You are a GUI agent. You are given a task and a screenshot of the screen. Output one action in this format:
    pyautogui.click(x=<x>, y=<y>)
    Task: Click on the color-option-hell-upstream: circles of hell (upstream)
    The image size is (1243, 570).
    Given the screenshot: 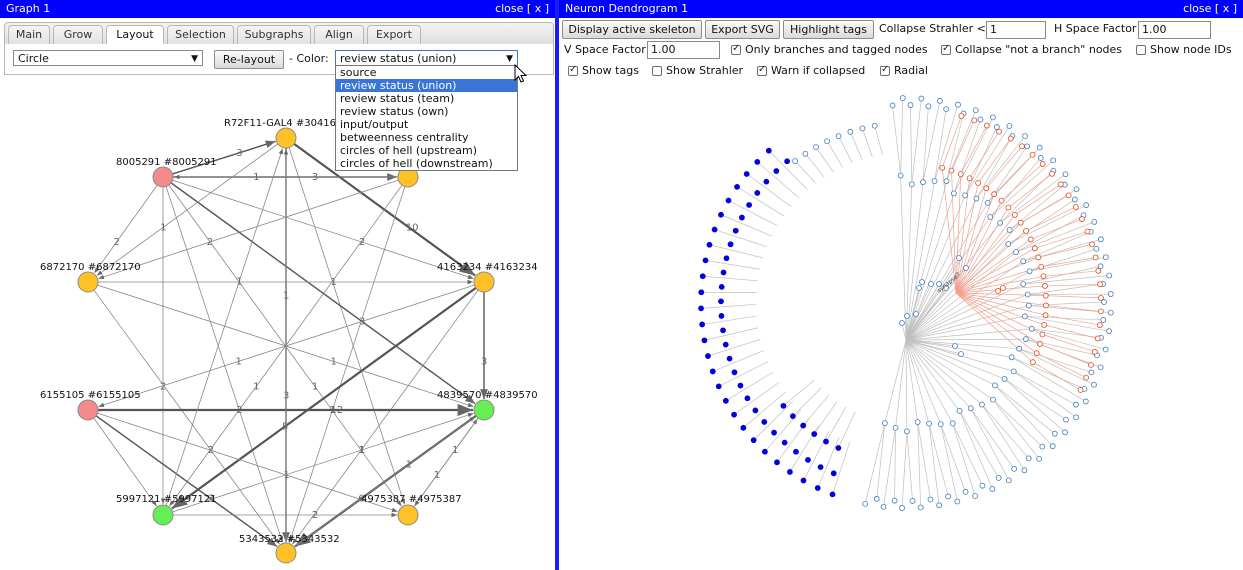 What is the action you would take?
    pyautogui.click(x=426, y=150)
    